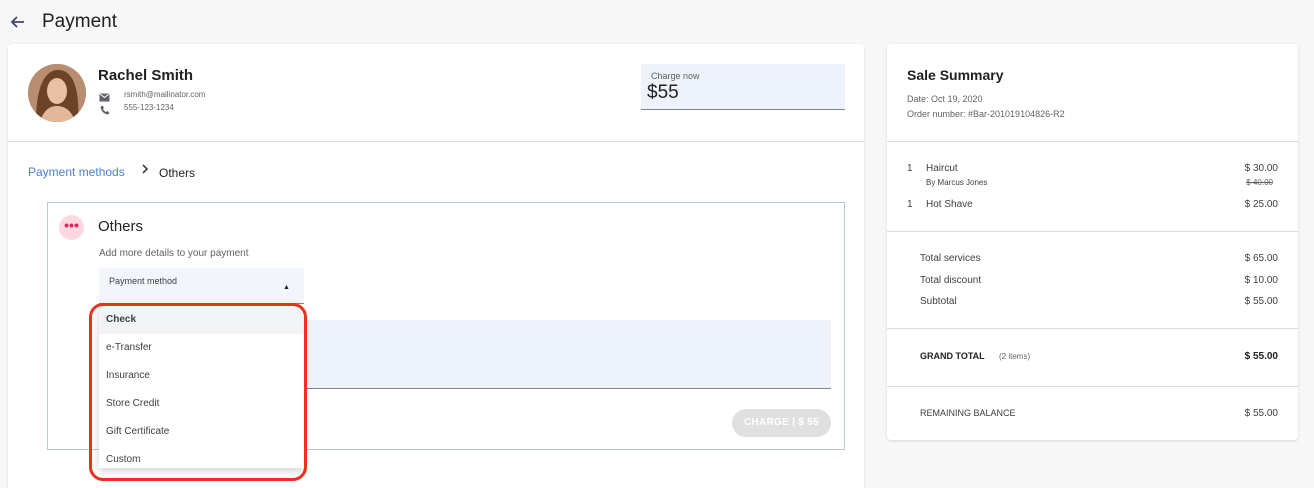 This screenshot has height=488, width=1314. Describe the element at coordinates (201, 320) in the screenshot. I see `option-check: Check` at that location.